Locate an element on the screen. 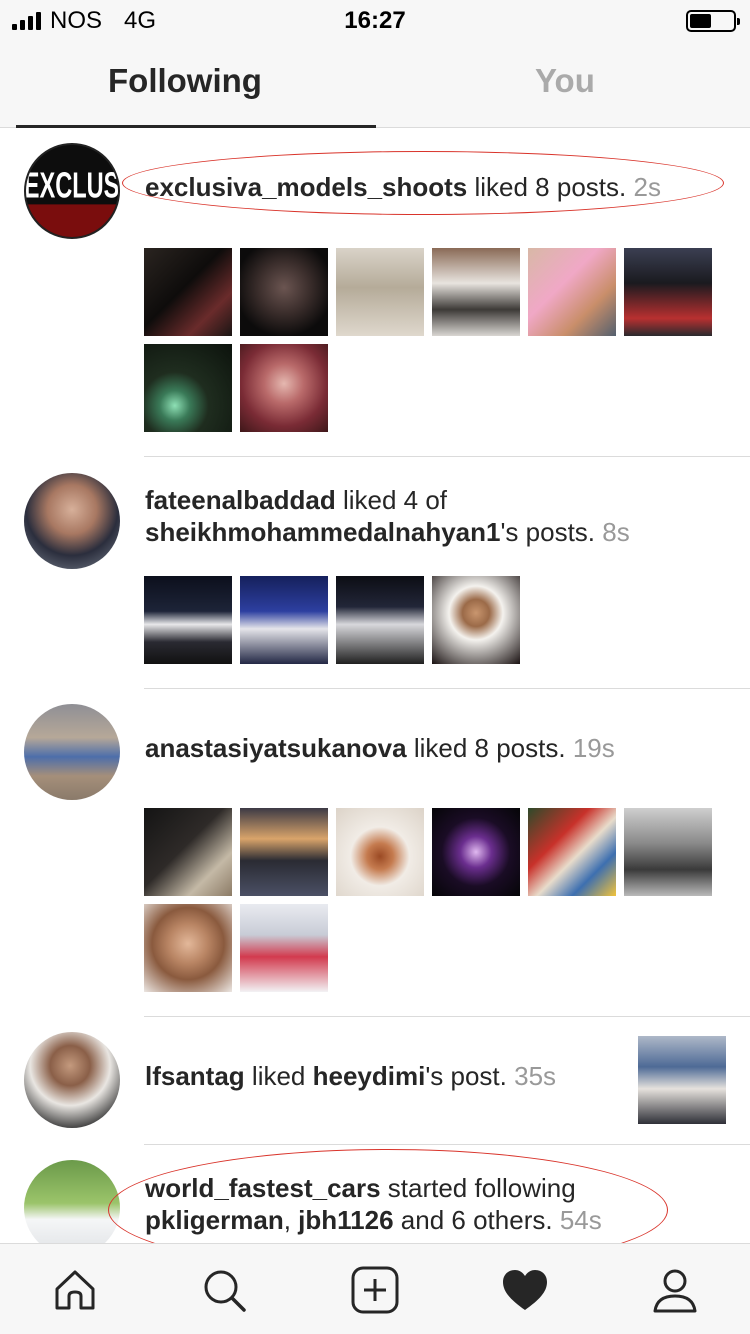  username-link: anastasiyatsukanova is located at coordinates (276, 748).